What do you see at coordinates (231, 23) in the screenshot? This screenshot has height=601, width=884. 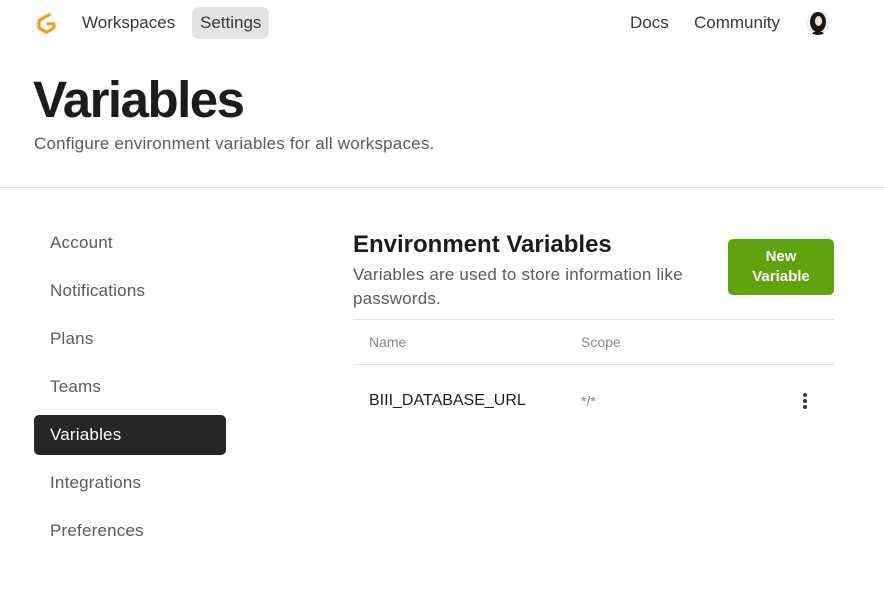 I see `nav-settings-link: Settings` at bounding box center [231, 23].